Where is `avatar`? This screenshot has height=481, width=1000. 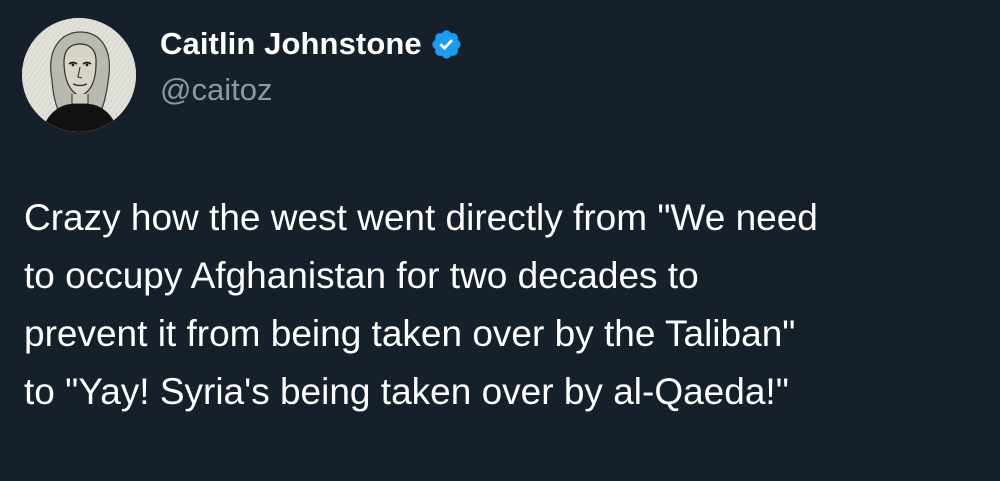
avatar is located at coordinates (79, 75).